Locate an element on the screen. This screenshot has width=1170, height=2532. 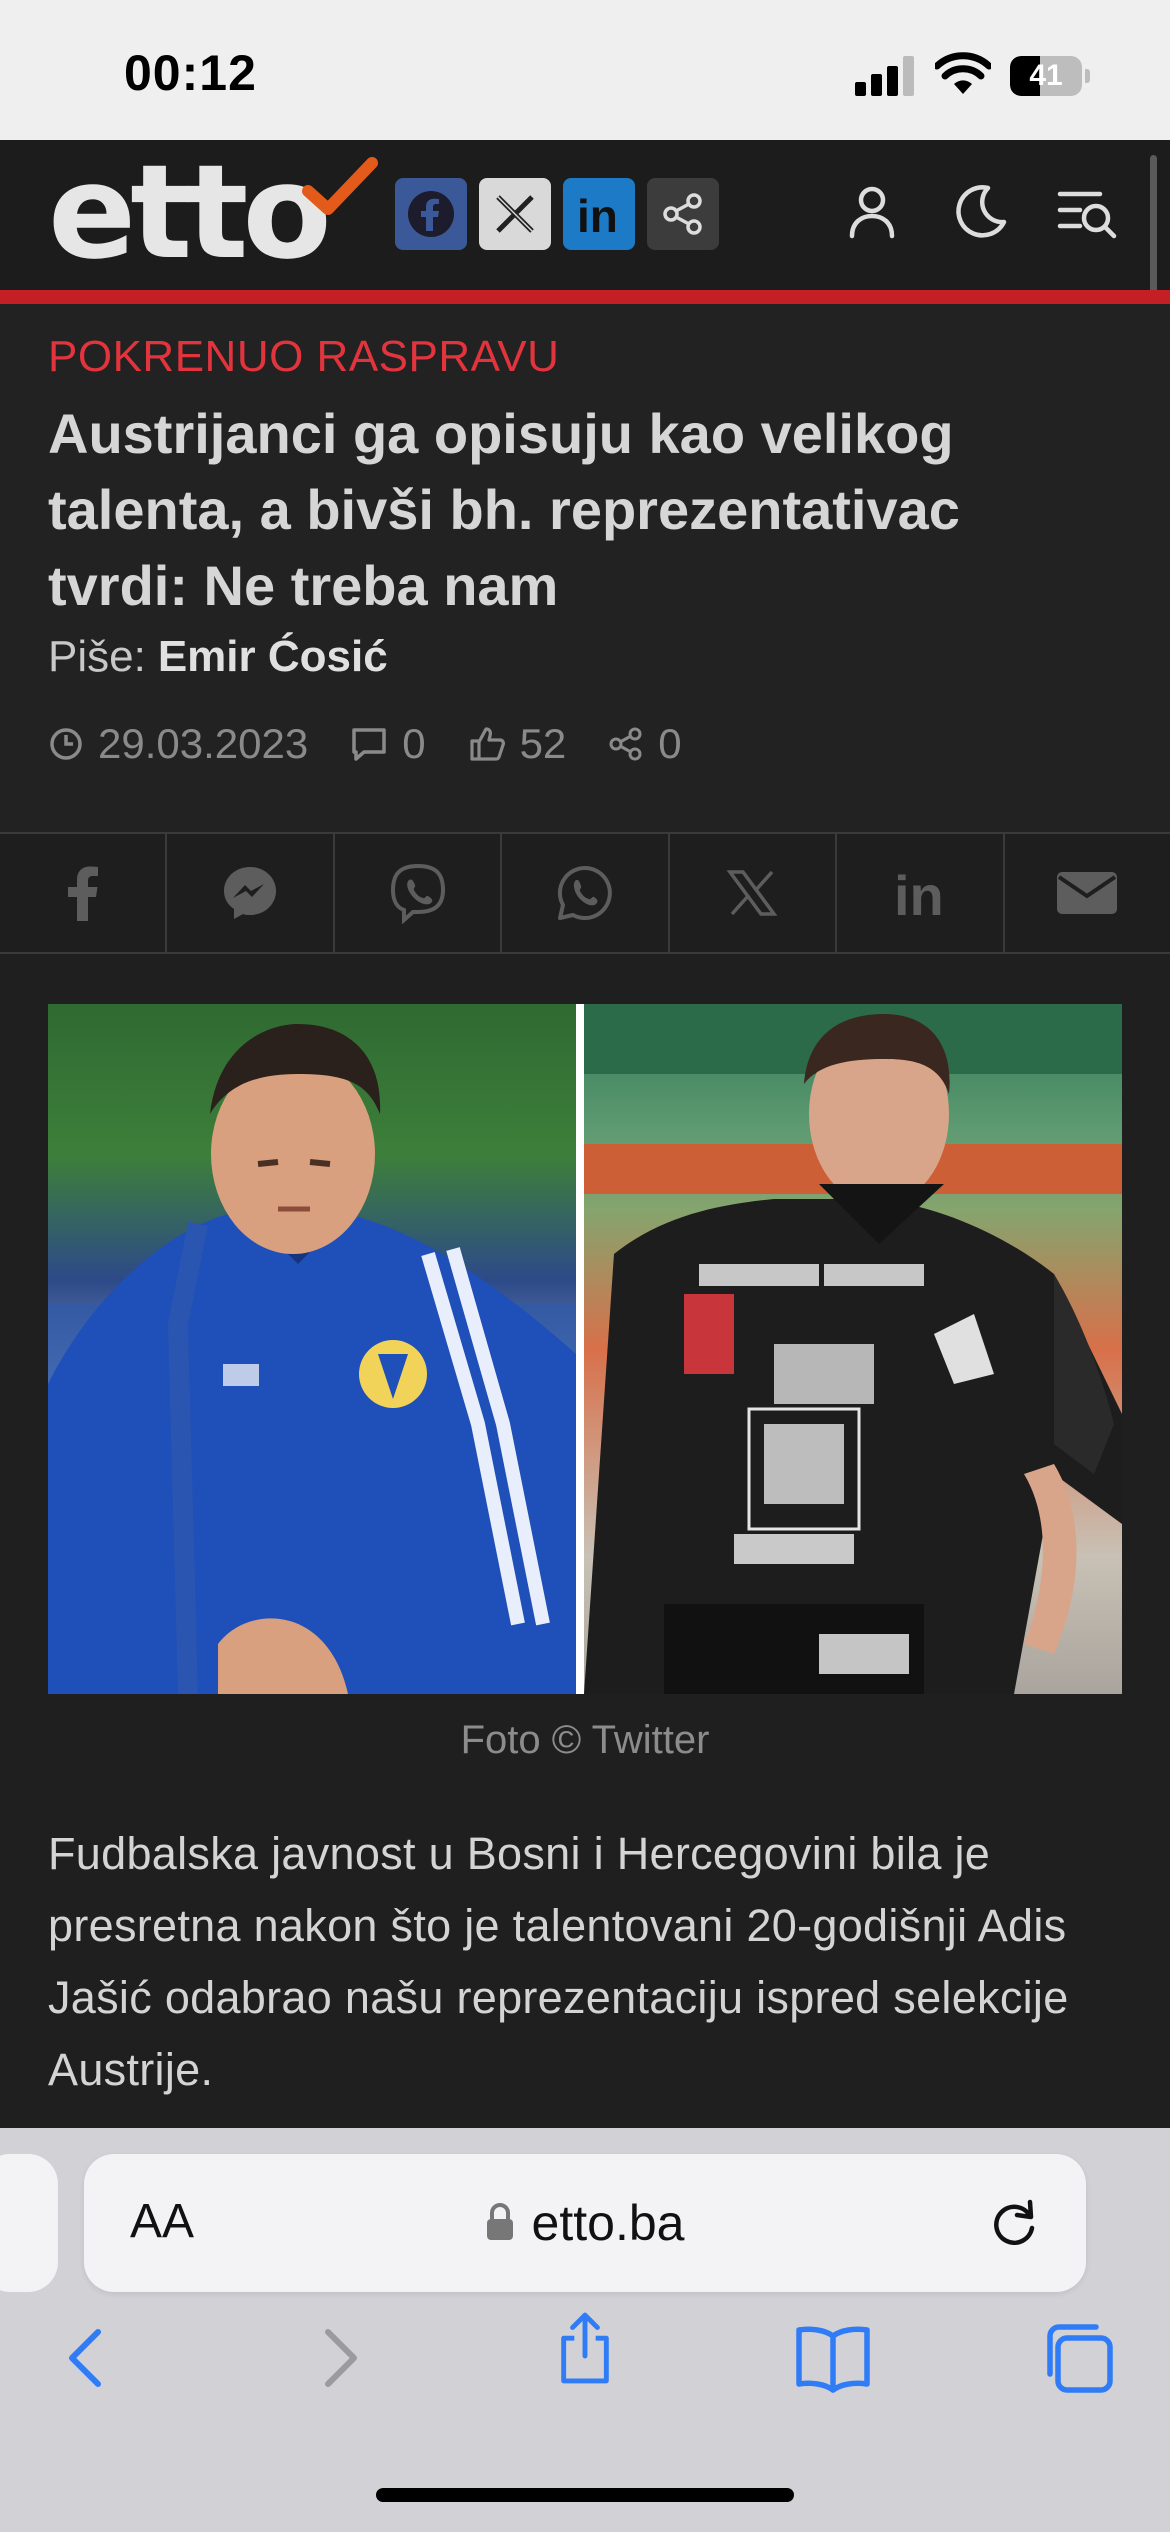
email-icon is located at coordinates (1087, 893).